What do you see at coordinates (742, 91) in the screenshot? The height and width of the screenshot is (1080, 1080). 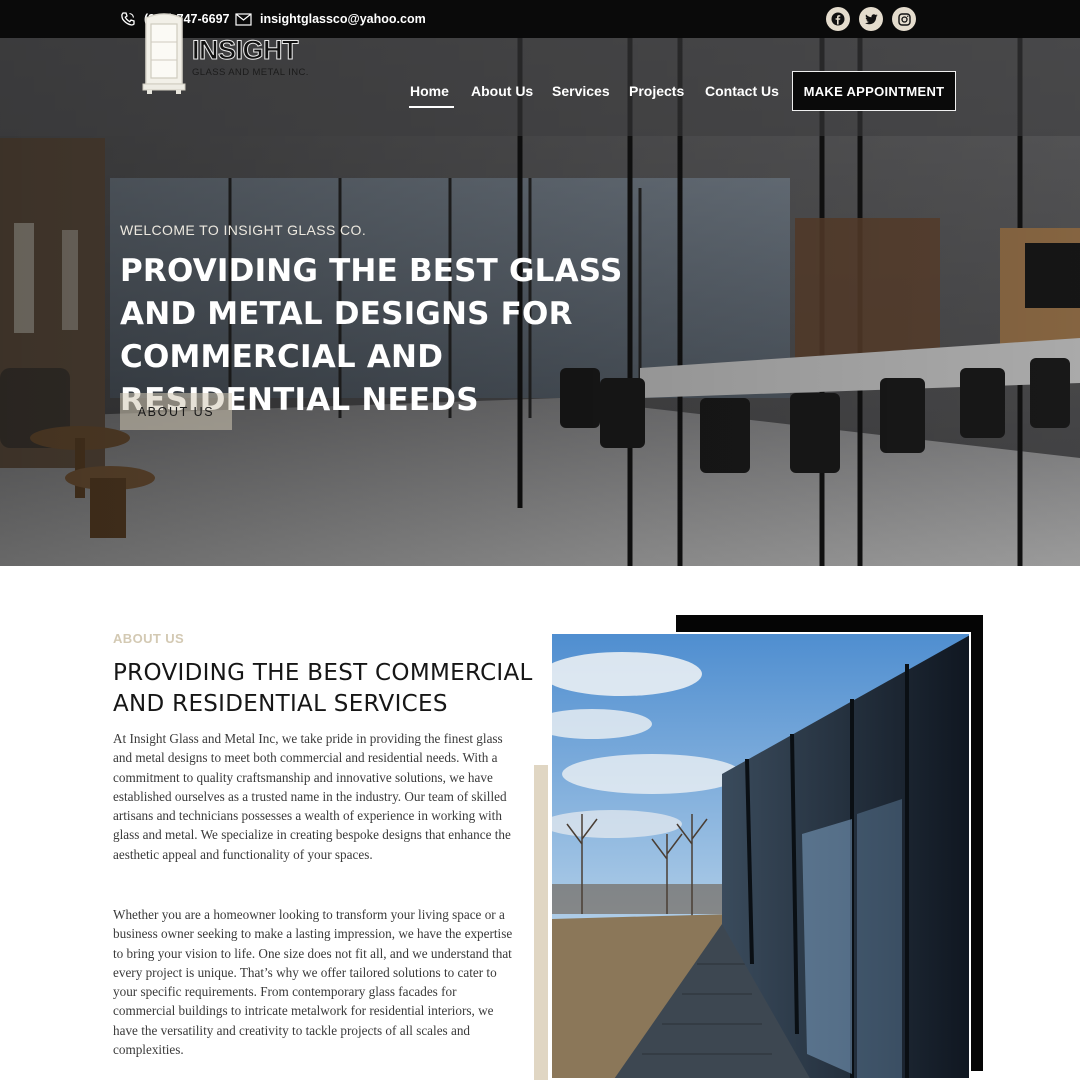 I see `nav-contact-us: Contact Us` at bounding box center [742, 91].